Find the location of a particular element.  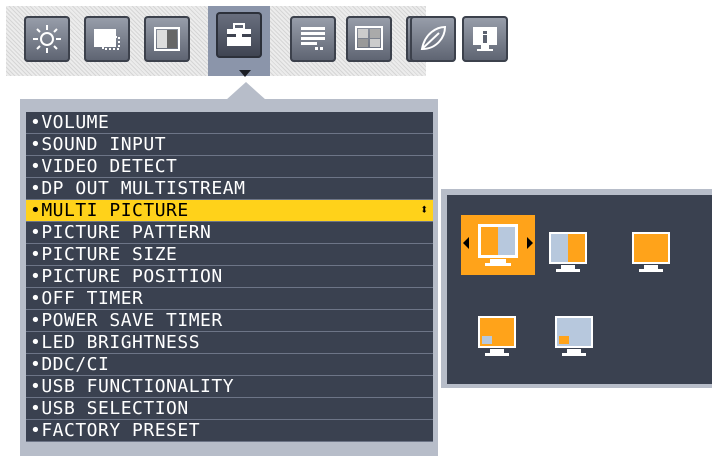

monitor-split-icon is located at coordinates (498, 245).